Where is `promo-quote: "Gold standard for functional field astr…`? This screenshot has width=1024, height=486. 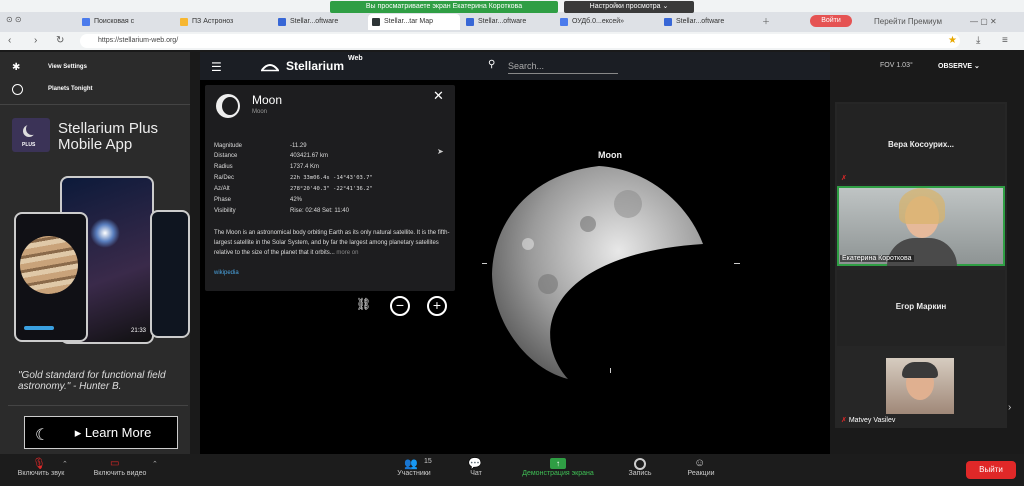
promo-quote: "Gold standard for functional field astr… is located at coordinates (92, 381).